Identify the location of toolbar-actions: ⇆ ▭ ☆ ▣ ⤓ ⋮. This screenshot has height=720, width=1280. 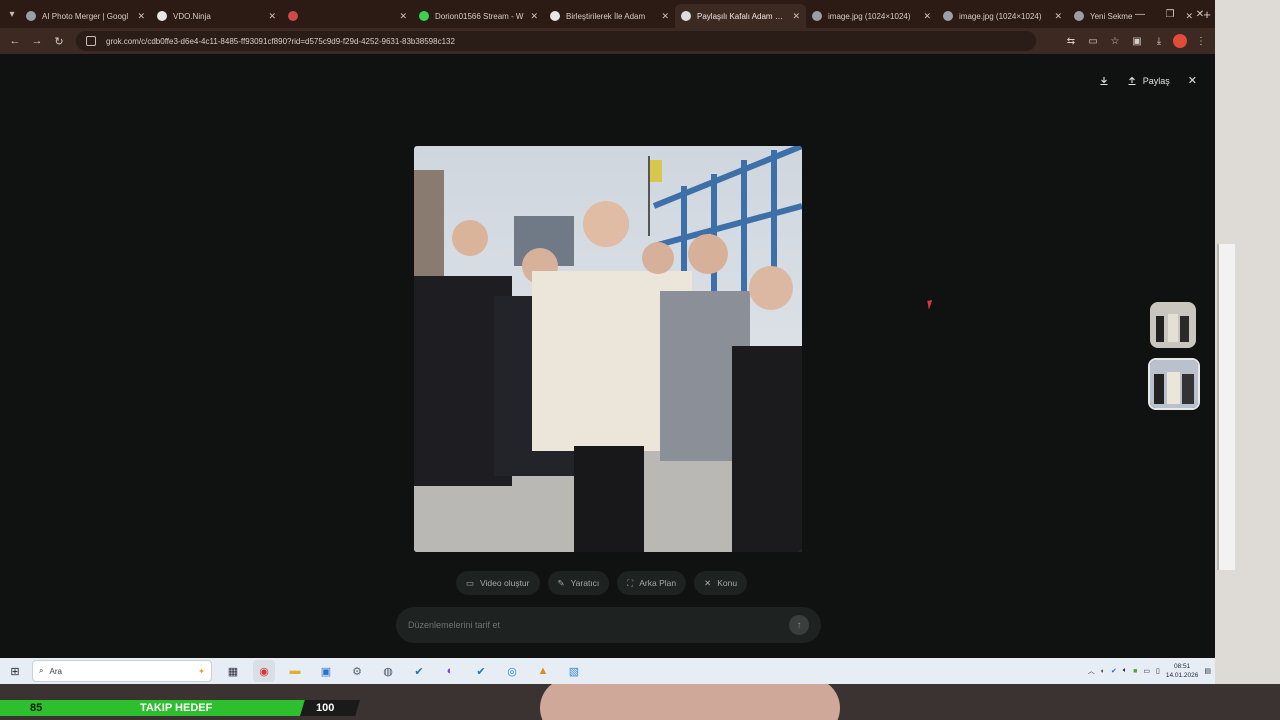
(1136, 41).